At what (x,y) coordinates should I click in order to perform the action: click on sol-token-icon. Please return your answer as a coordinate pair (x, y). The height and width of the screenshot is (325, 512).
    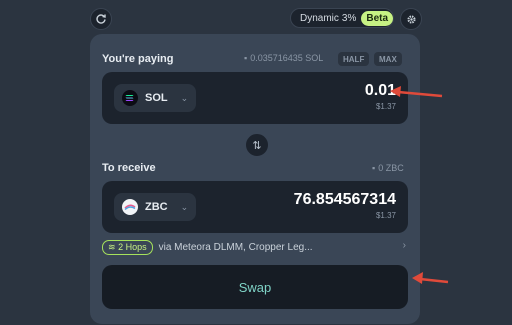
    Looking at the image, I should click on (130, 98).